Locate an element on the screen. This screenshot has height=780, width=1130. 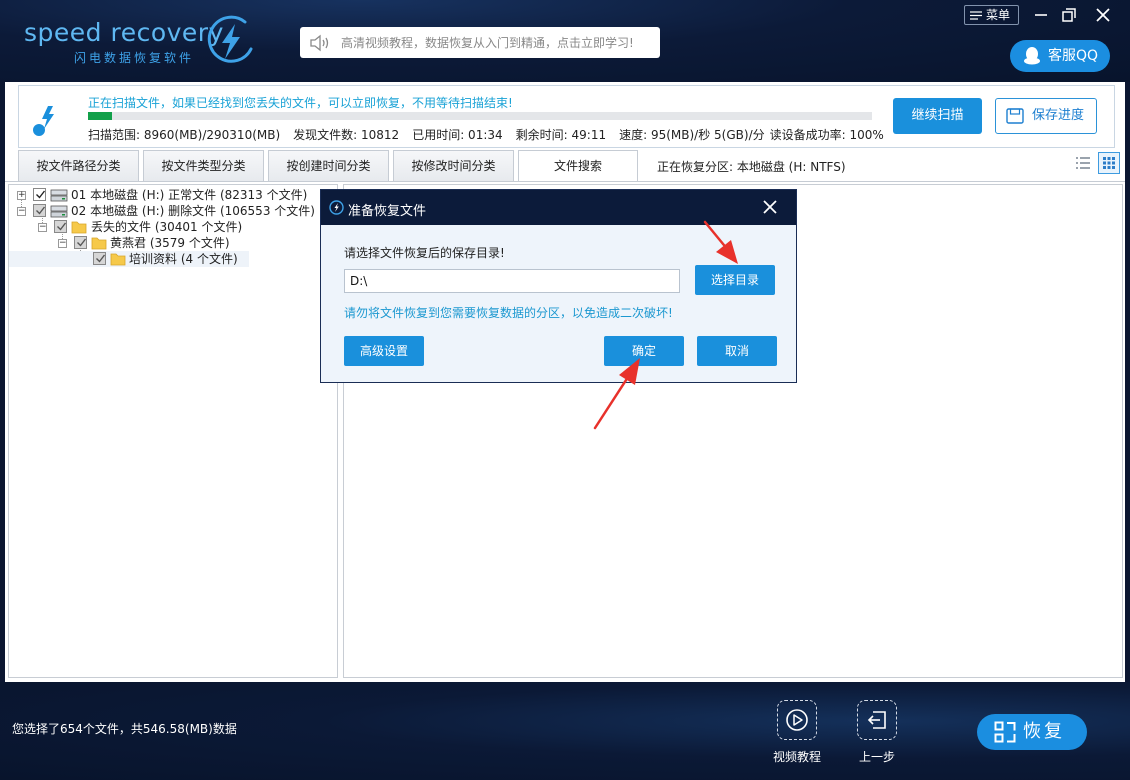
choose-directory-button: 选择目录 is located at coordinates (735, 280).